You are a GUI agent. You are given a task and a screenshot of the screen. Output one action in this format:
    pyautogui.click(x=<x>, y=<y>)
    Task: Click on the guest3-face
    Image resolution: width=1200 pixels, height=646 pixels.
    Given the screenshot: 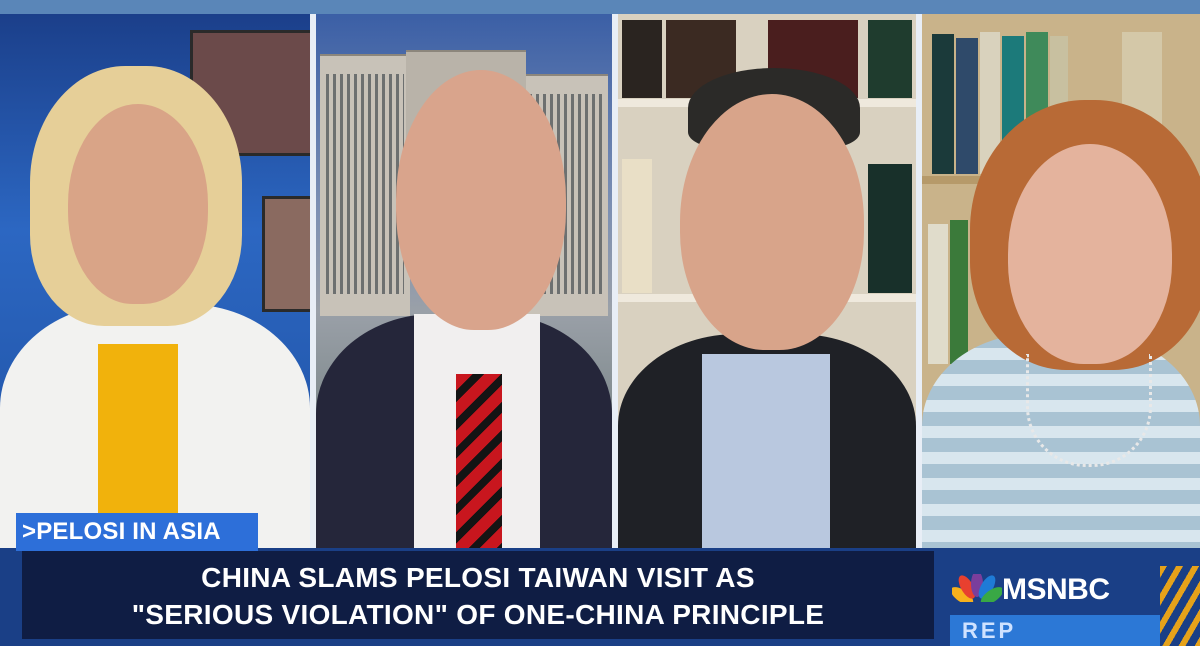 What is the action you would take?
    pyautogui.click(x=1090, y=254)
    